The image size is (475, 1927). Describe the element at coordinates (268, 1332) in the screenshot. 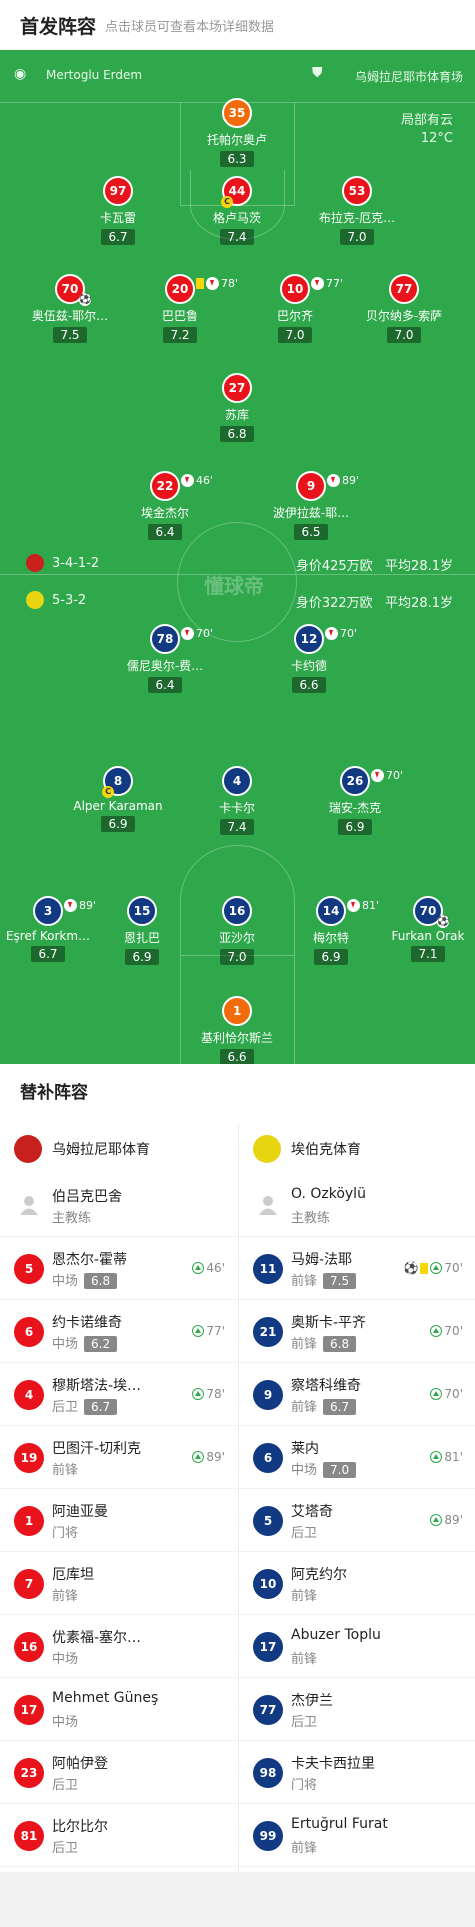

I see `sub-number: 21` at that location.